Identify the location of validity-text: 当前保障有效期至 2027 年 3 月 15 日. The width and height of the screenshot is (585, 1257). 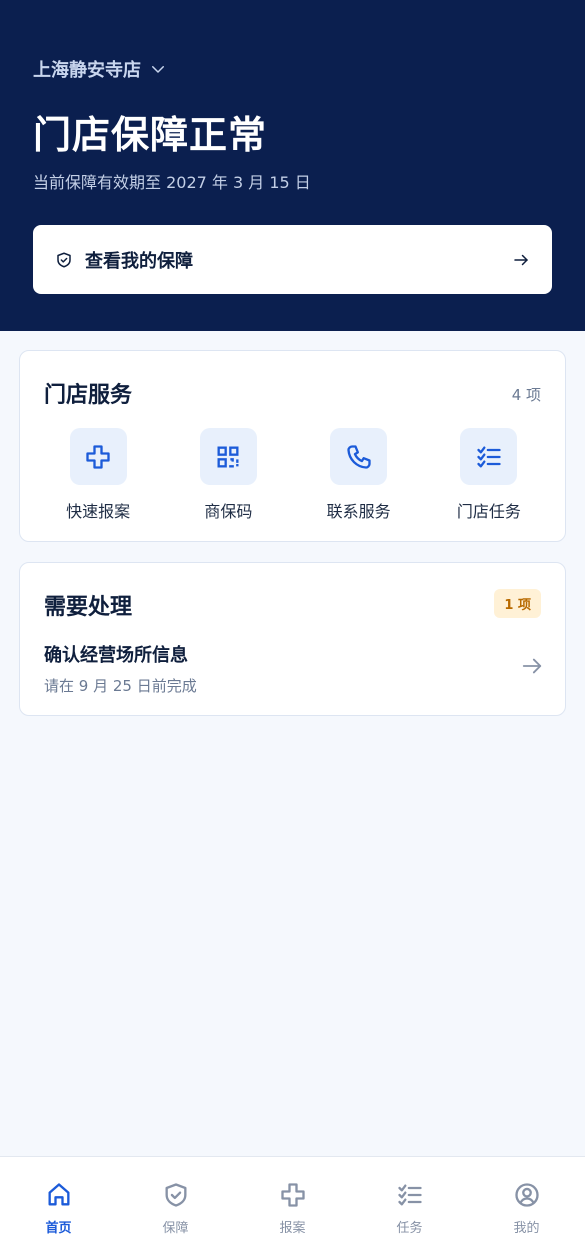
(172, 182).